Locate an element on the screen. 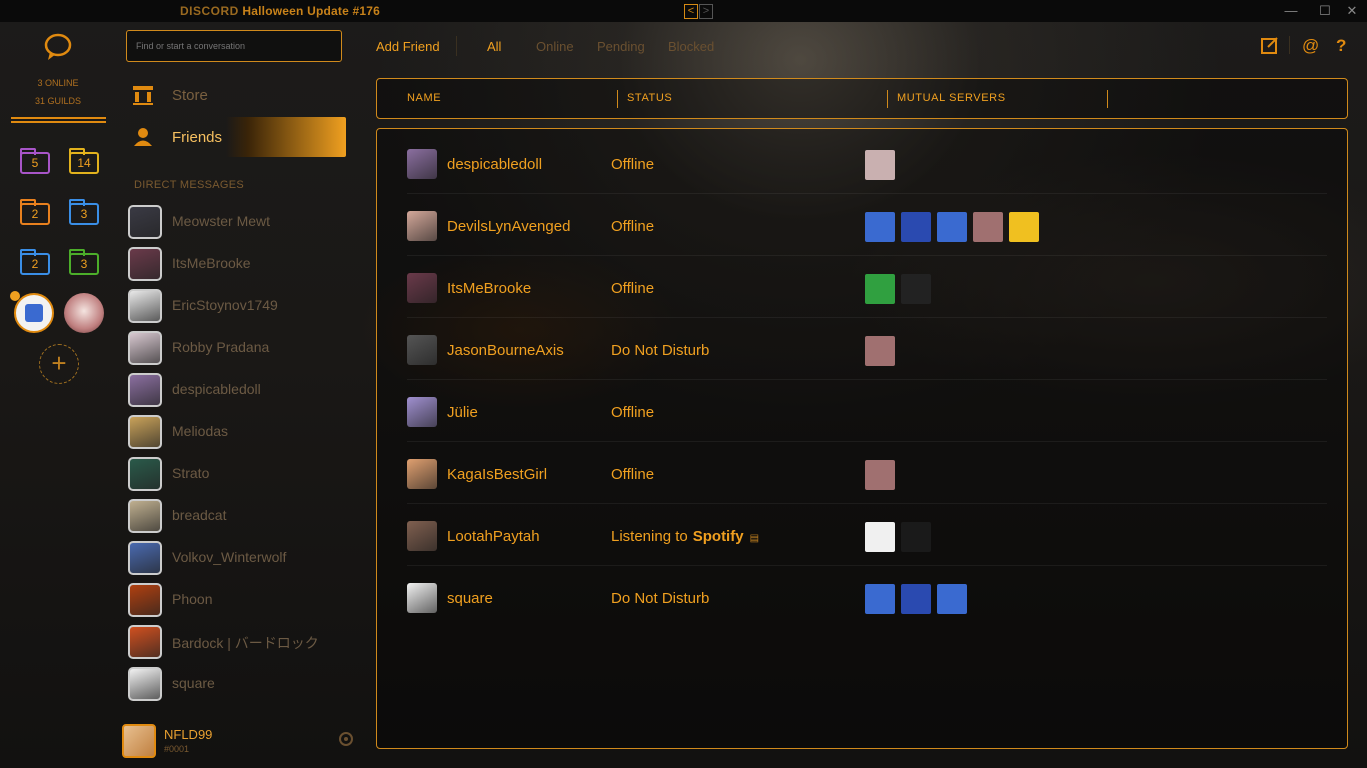  table-row: LootahPaytah Listening to Spotify ▤ is located at coordinates (867, 535).